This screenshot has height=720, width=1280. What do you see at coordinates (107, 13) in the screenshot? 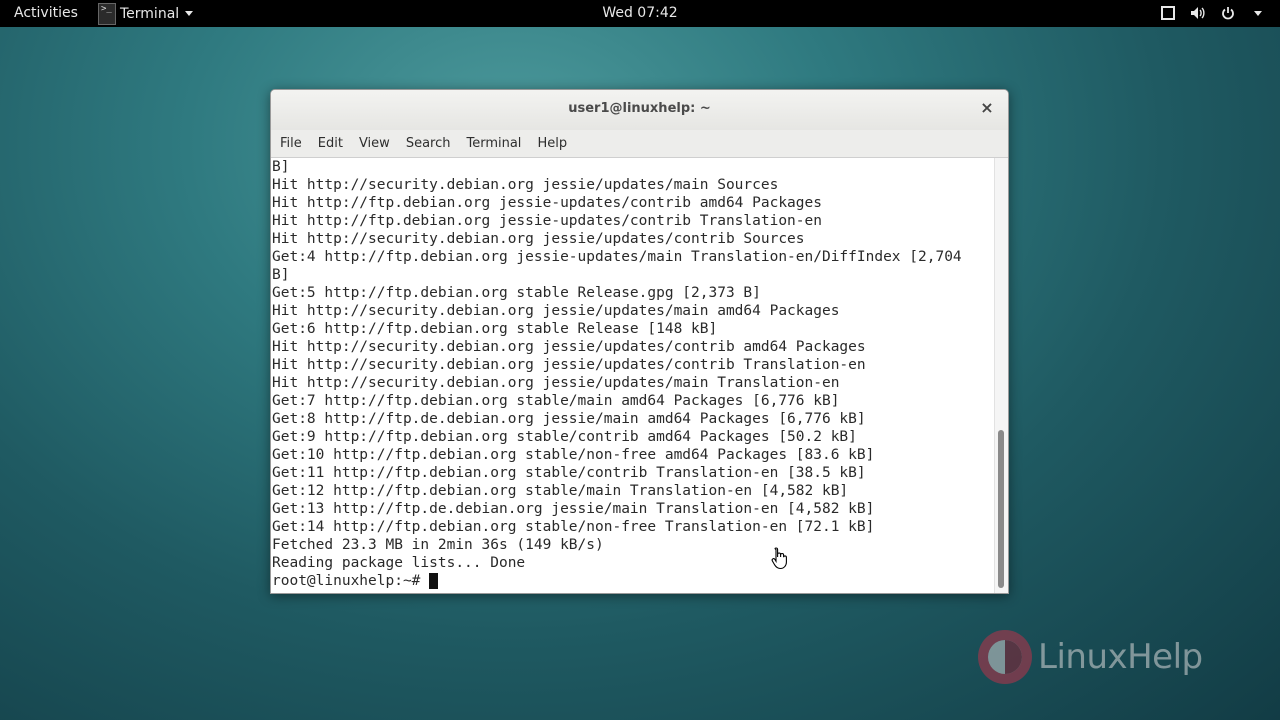
I see `terminal-icon: >_` at bounding box center [107, 13].